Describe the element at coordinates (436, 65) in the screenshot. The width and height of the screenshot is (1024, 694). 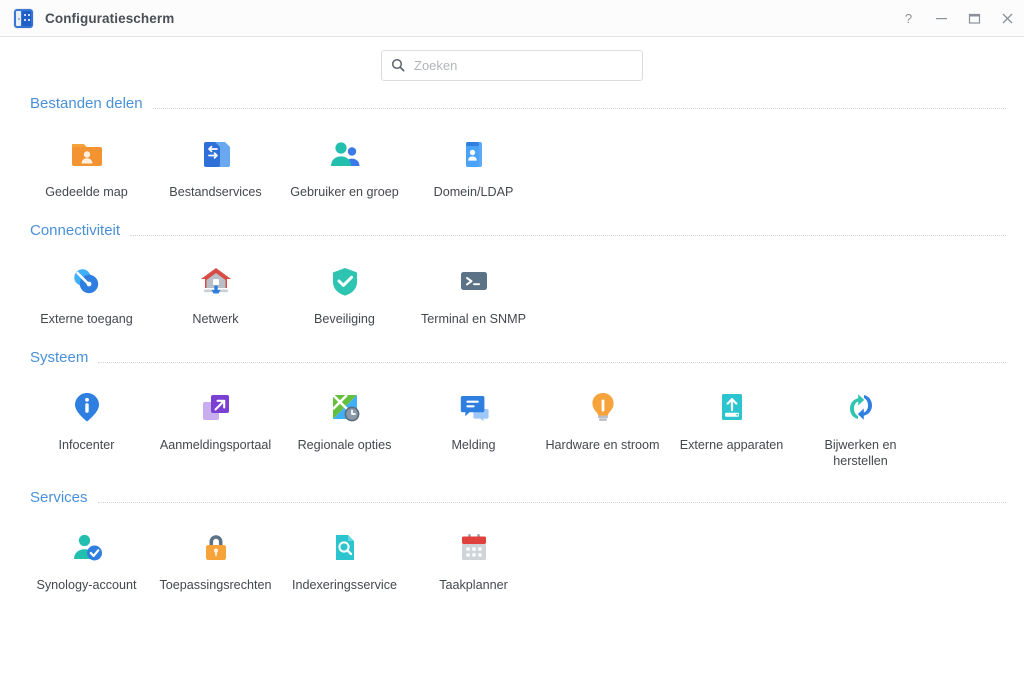
I see `search-placeholder: Zoeken` at that location.